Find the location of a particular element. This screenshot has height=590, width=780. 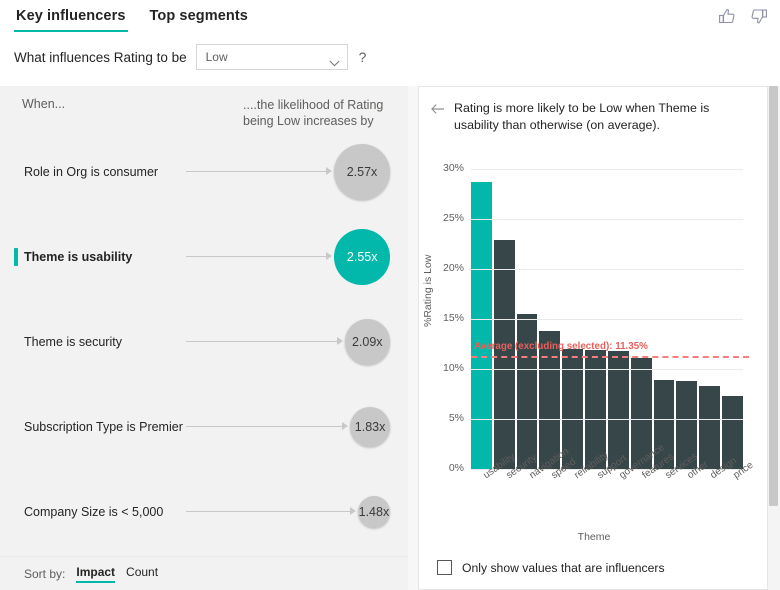

sort-option-count: Count is located at coordinates (142, 574).